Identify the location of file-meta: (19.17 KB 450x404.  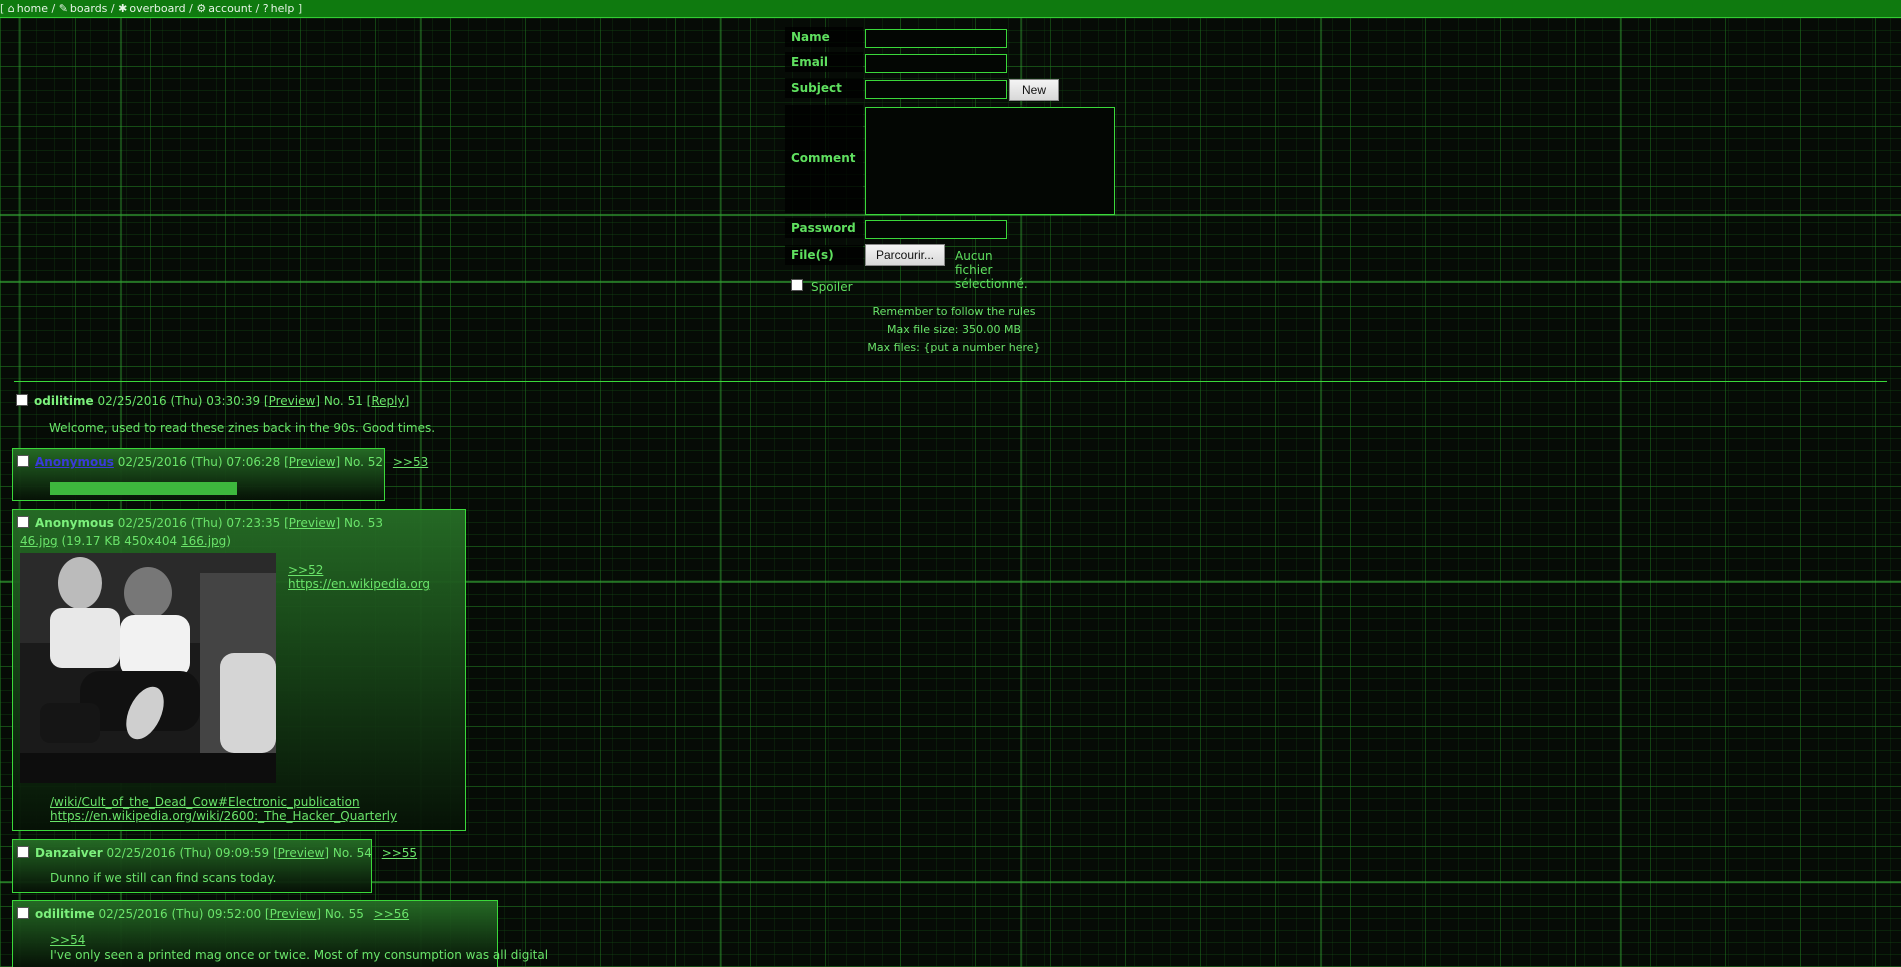
(119, 541).